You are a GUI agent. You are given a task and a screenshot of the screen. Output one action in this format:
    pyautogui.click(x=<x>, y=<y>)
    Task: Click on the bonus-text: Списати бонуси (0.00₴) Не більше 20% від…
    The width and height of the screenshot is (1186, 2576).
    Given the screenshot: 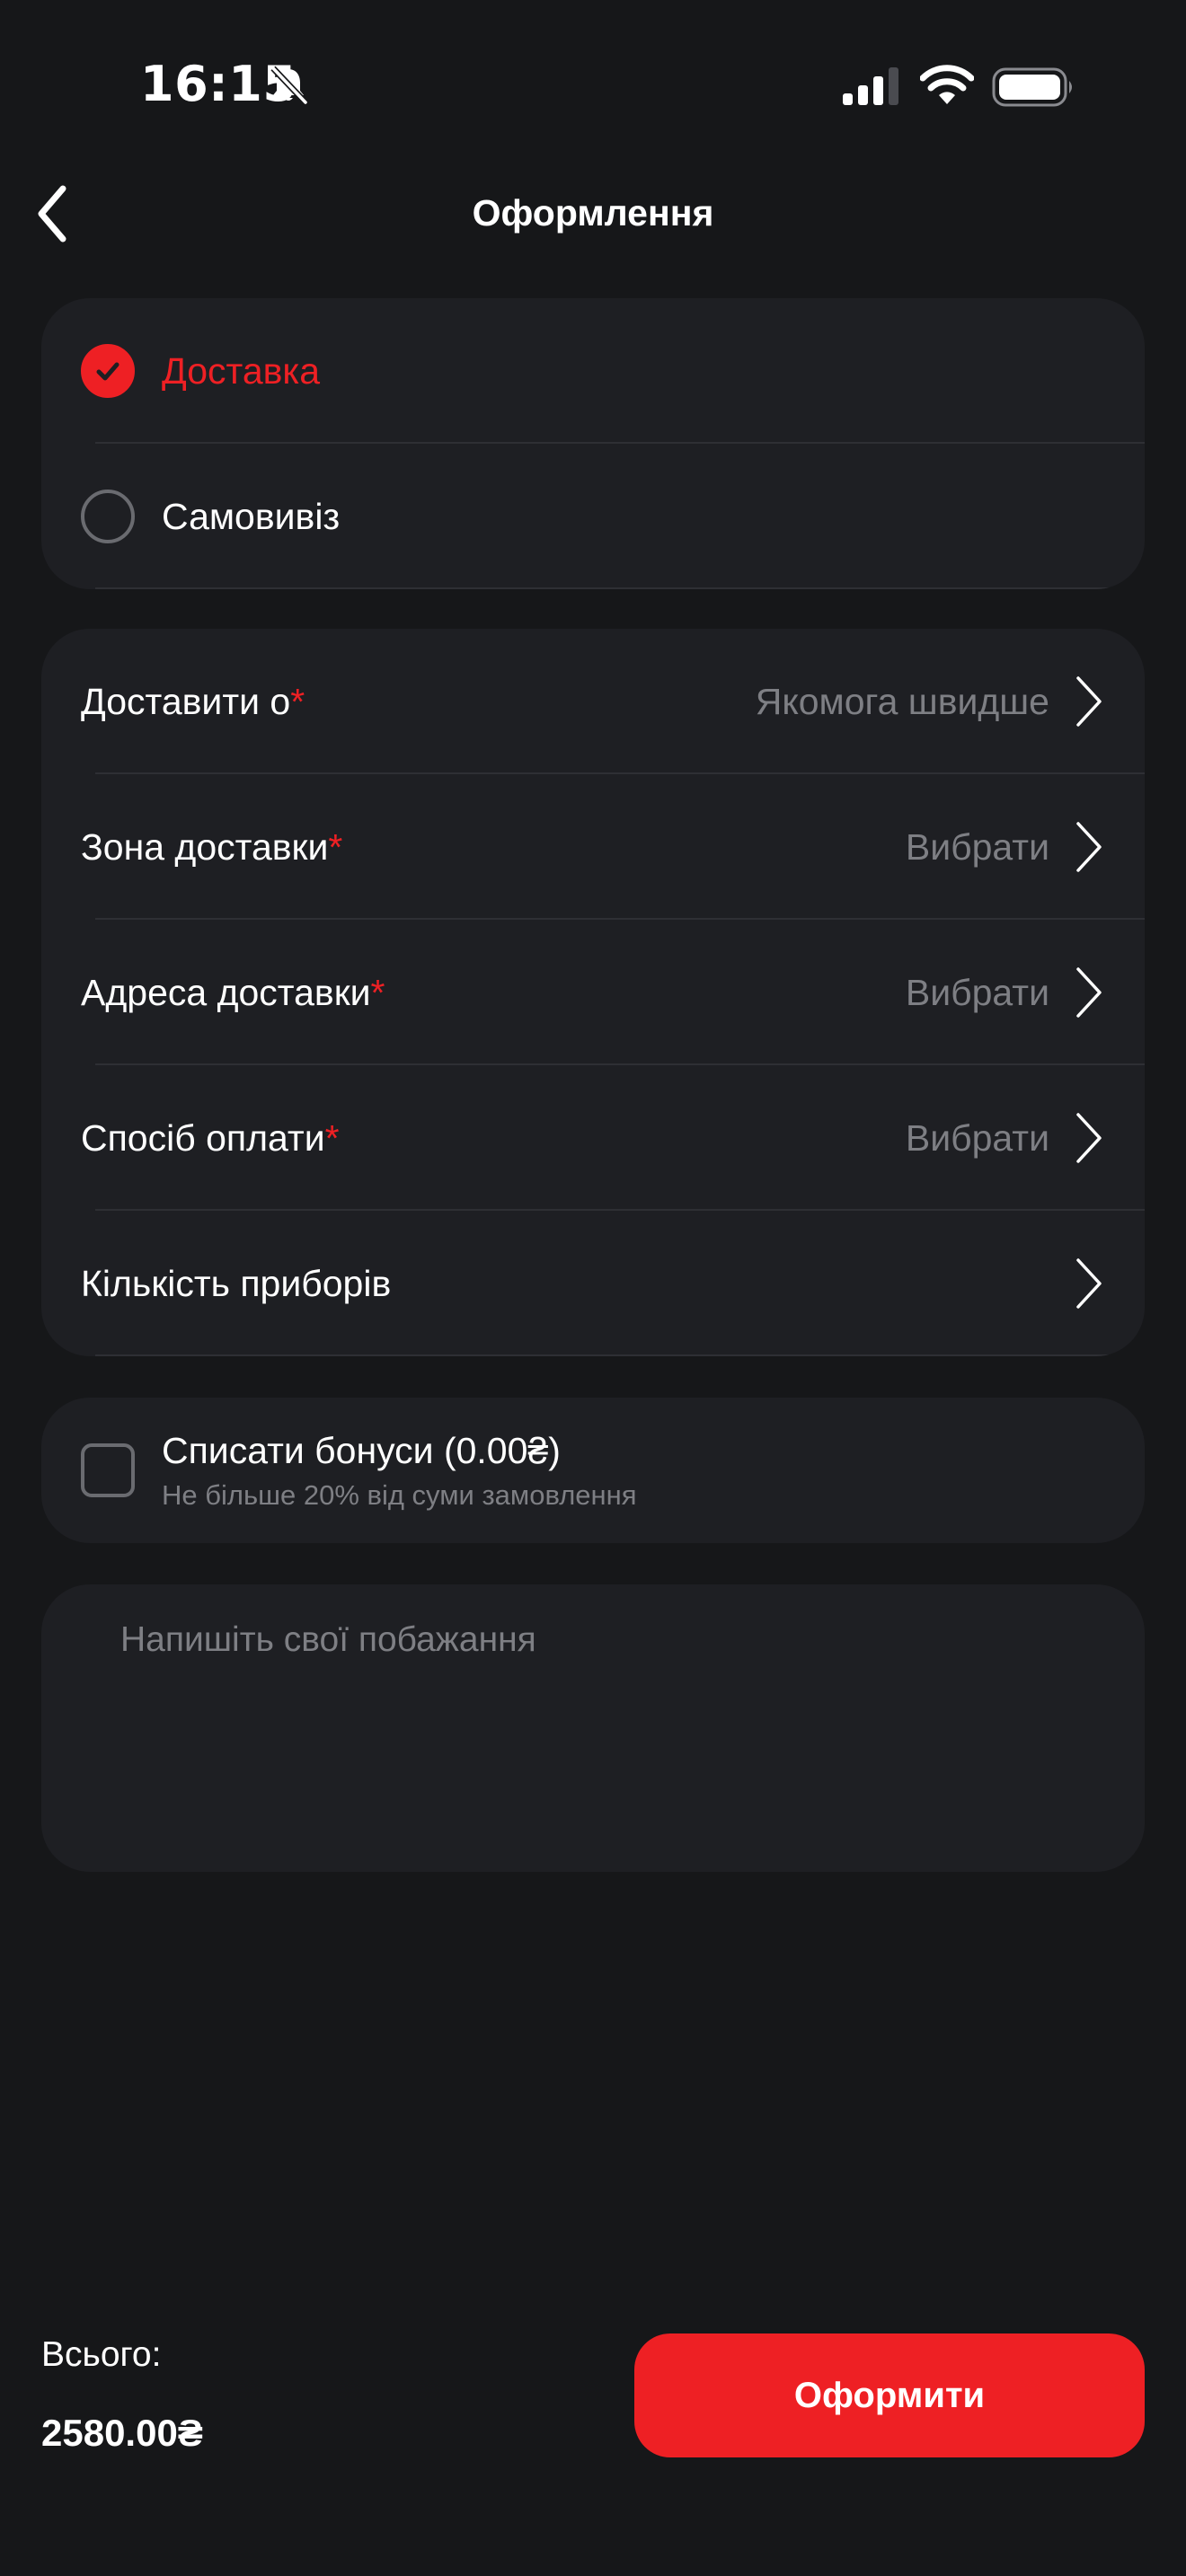 What is the action you would take?
    pyautogui.click(x=399, y=1470)
    